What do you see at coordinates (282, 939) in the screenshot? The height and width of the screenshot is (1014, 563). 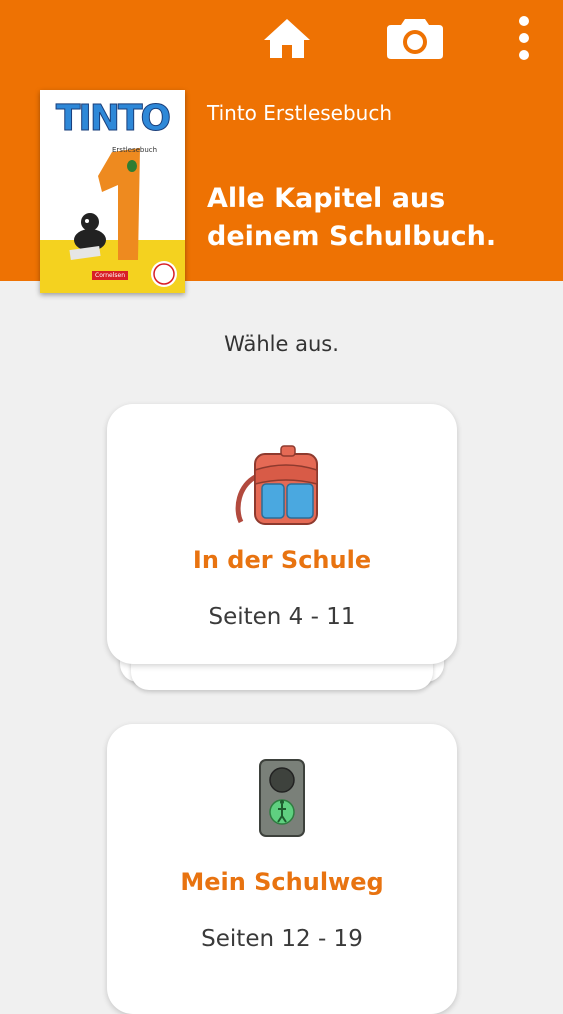 I see `chapter-pages: Seiten 12 - 19` at bounding box center [282, 939].